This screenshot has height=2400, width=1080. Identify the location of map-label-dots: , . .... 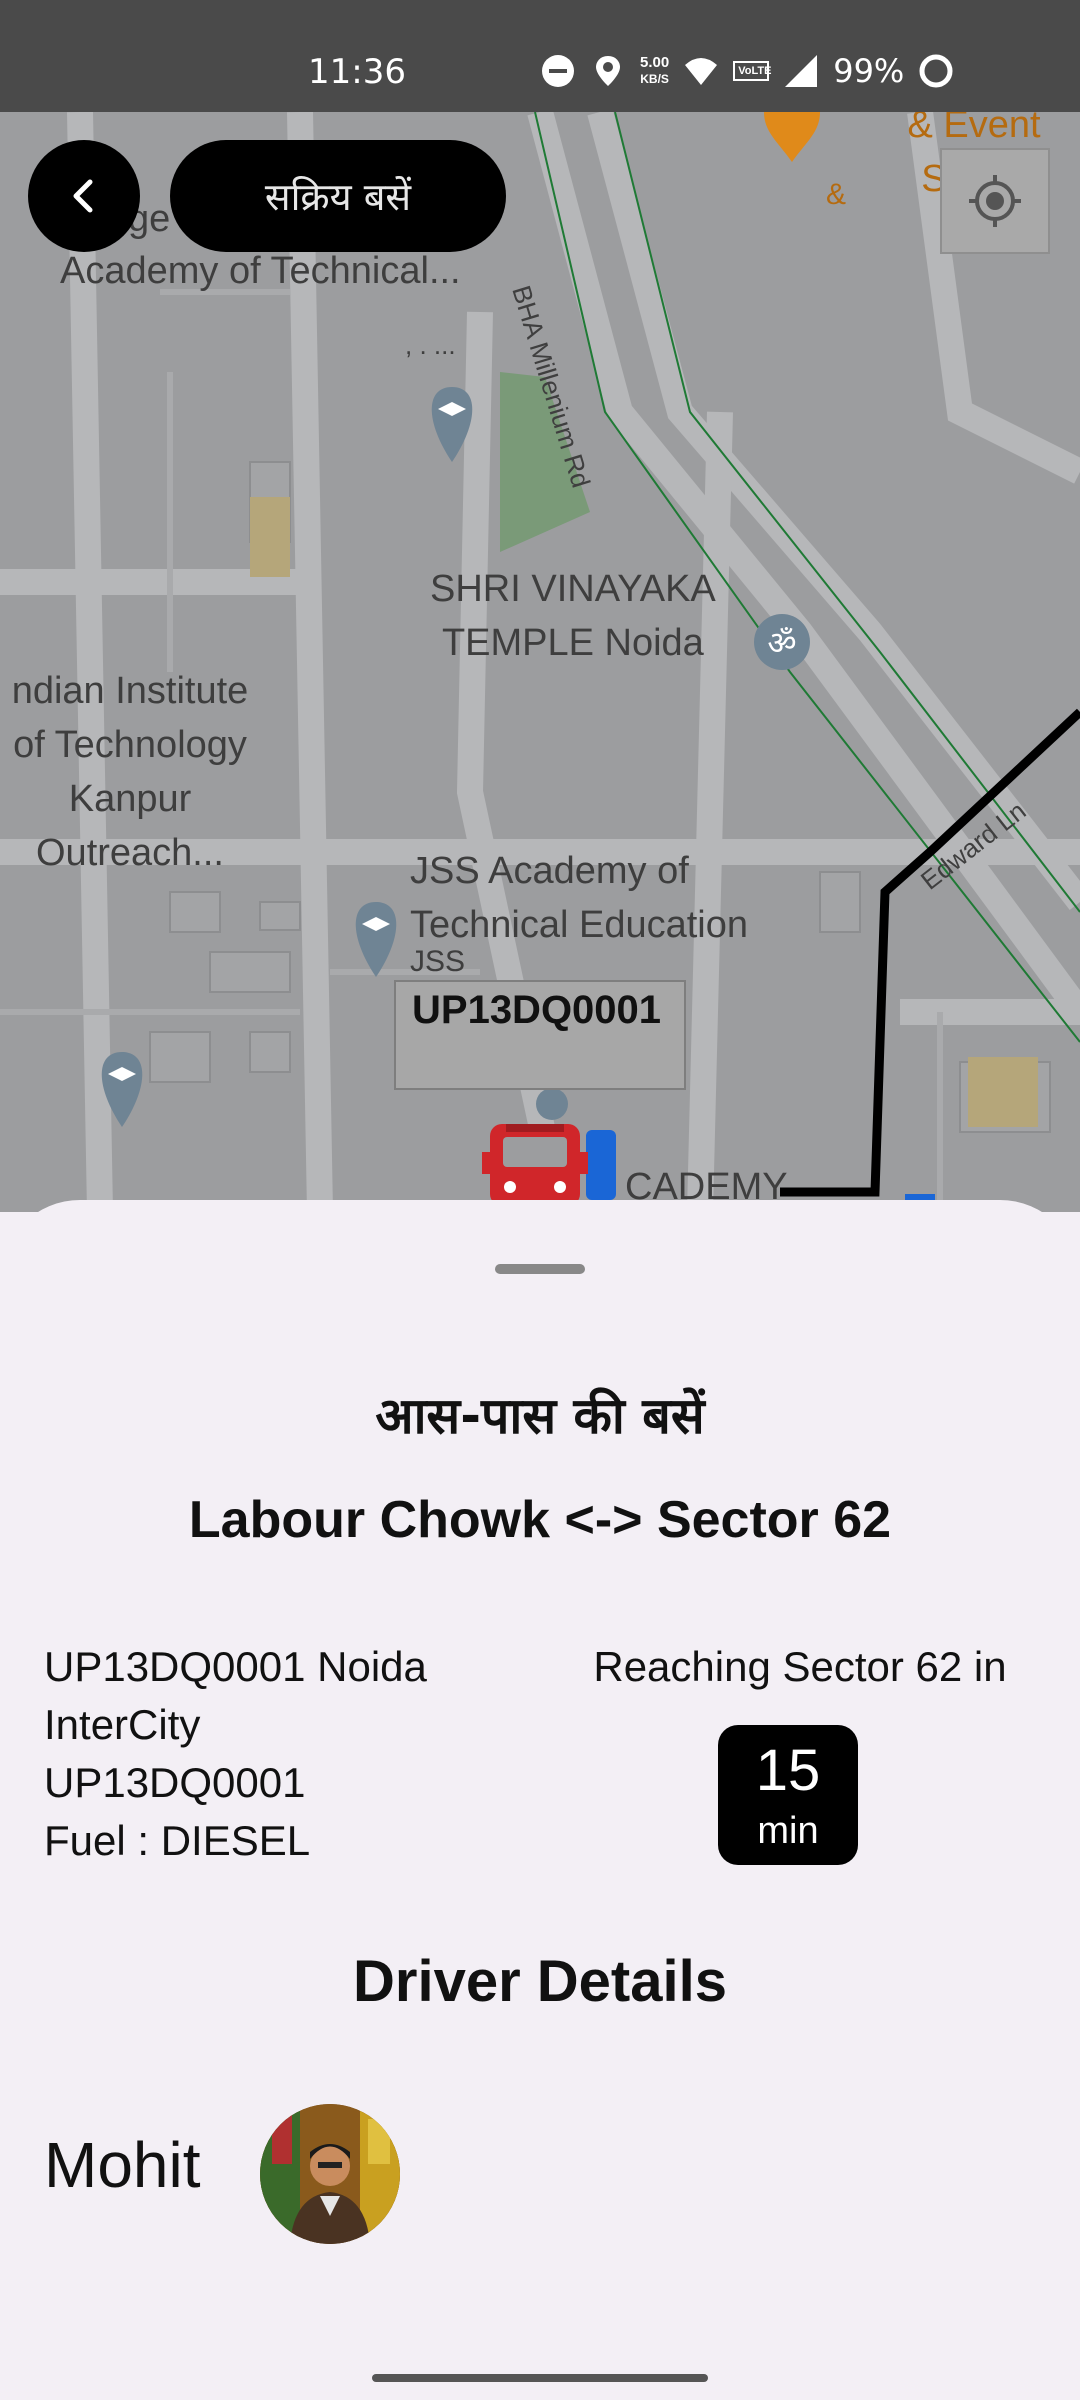
(430, 345).